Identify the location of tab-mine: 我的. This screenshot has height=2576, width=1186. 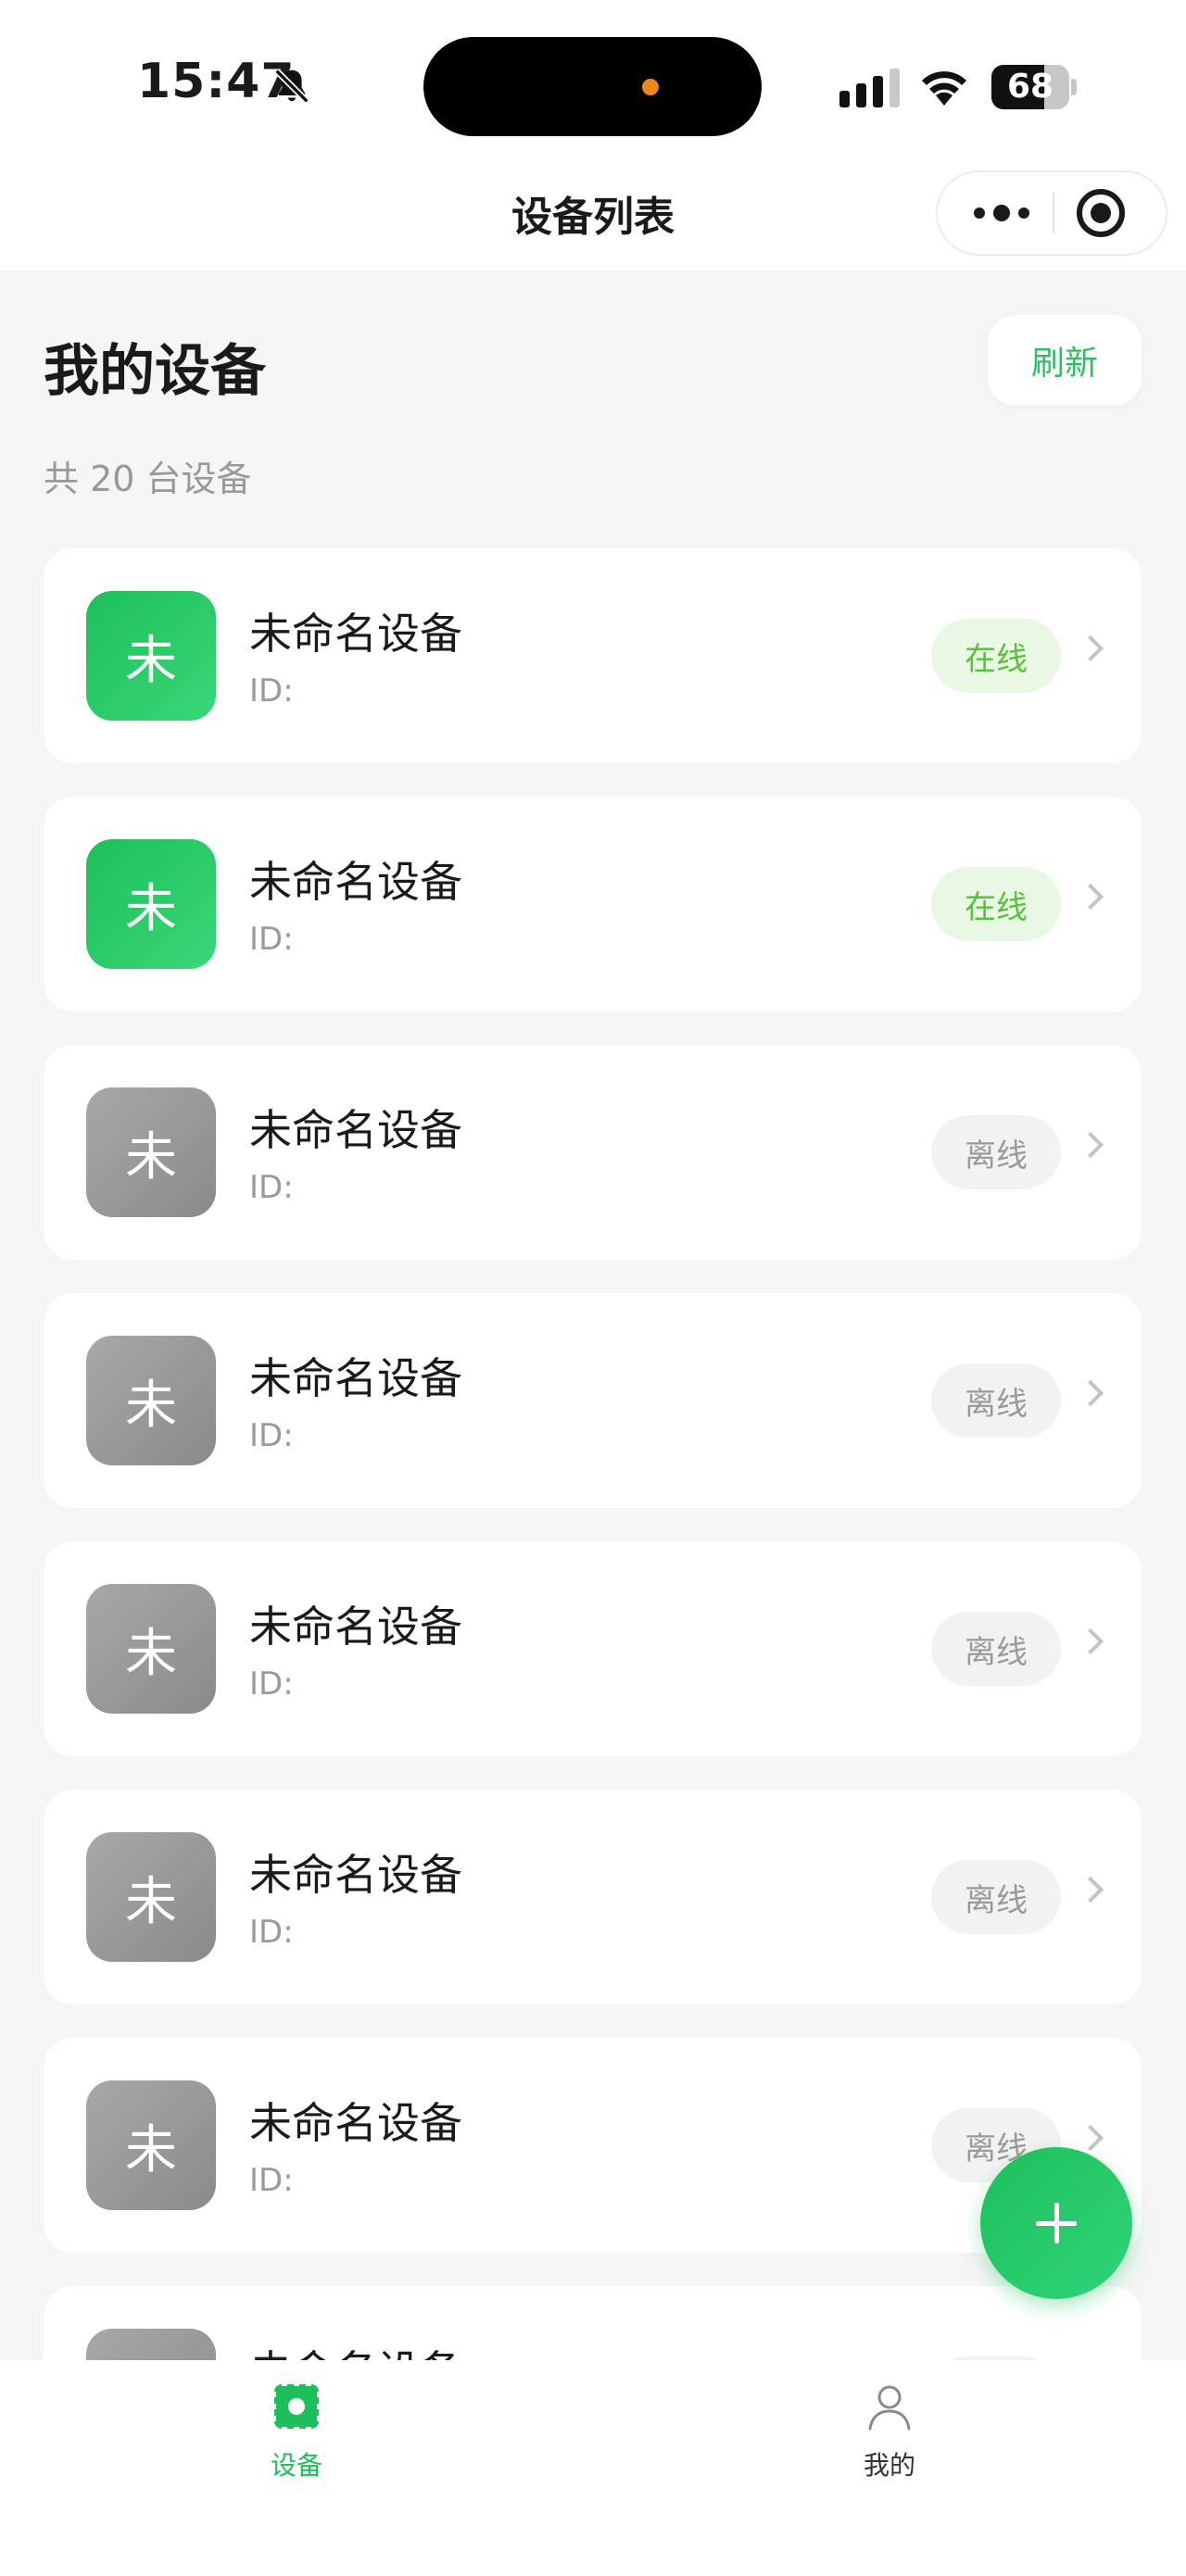
(889, 2436).